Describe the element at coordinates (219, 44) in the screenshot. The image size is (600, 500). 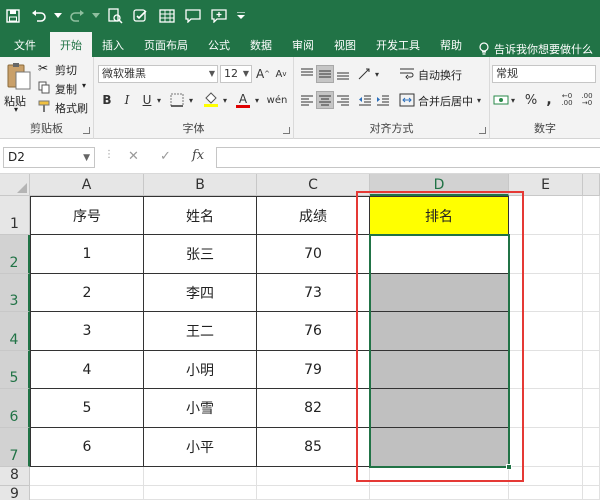
I see `tab-formulas: 公式` at that location.